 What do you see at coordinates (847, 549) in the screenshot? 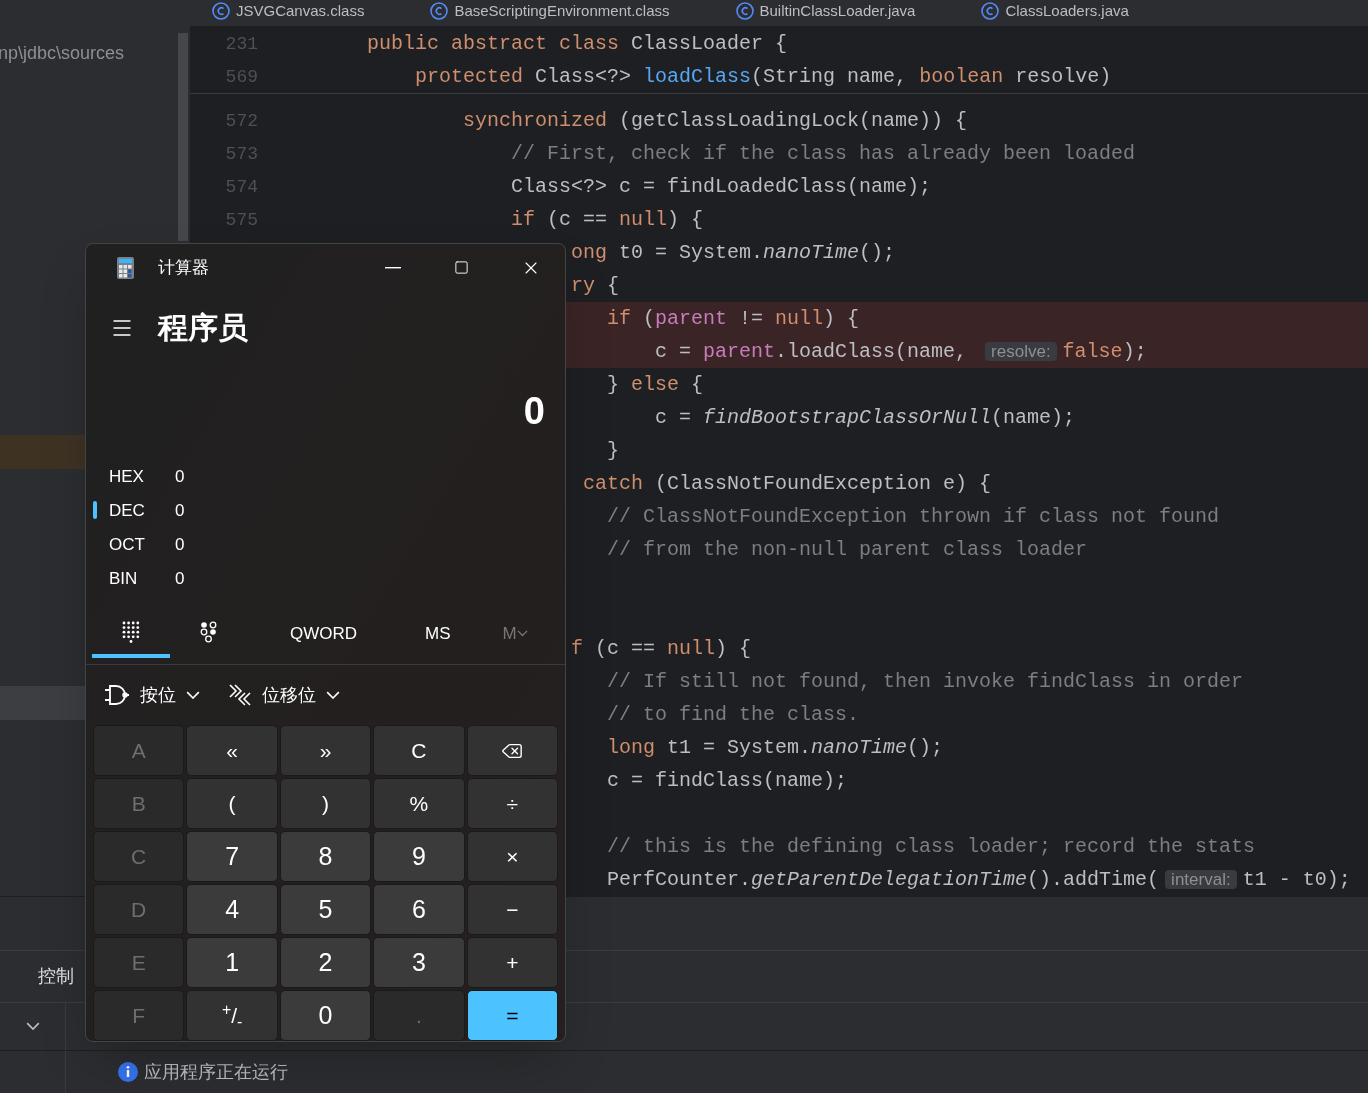
I see `code-line: // from the non-null parent class loader` at bounding box center [847, 549].